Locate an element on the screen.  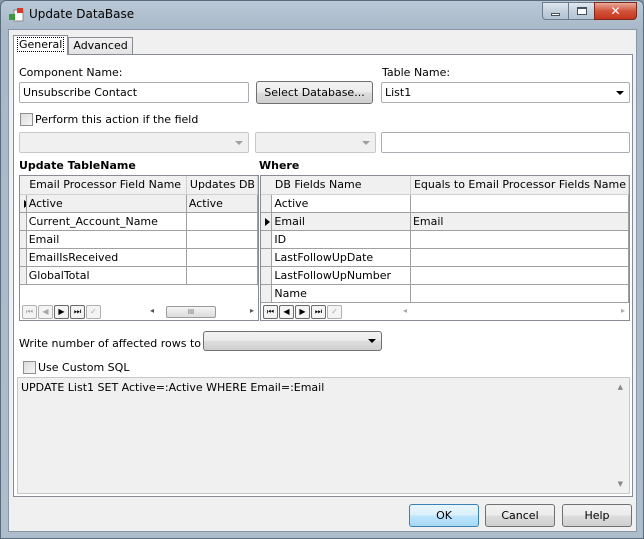
column-header: DB Fields Name is located at coordinates (341, 185).